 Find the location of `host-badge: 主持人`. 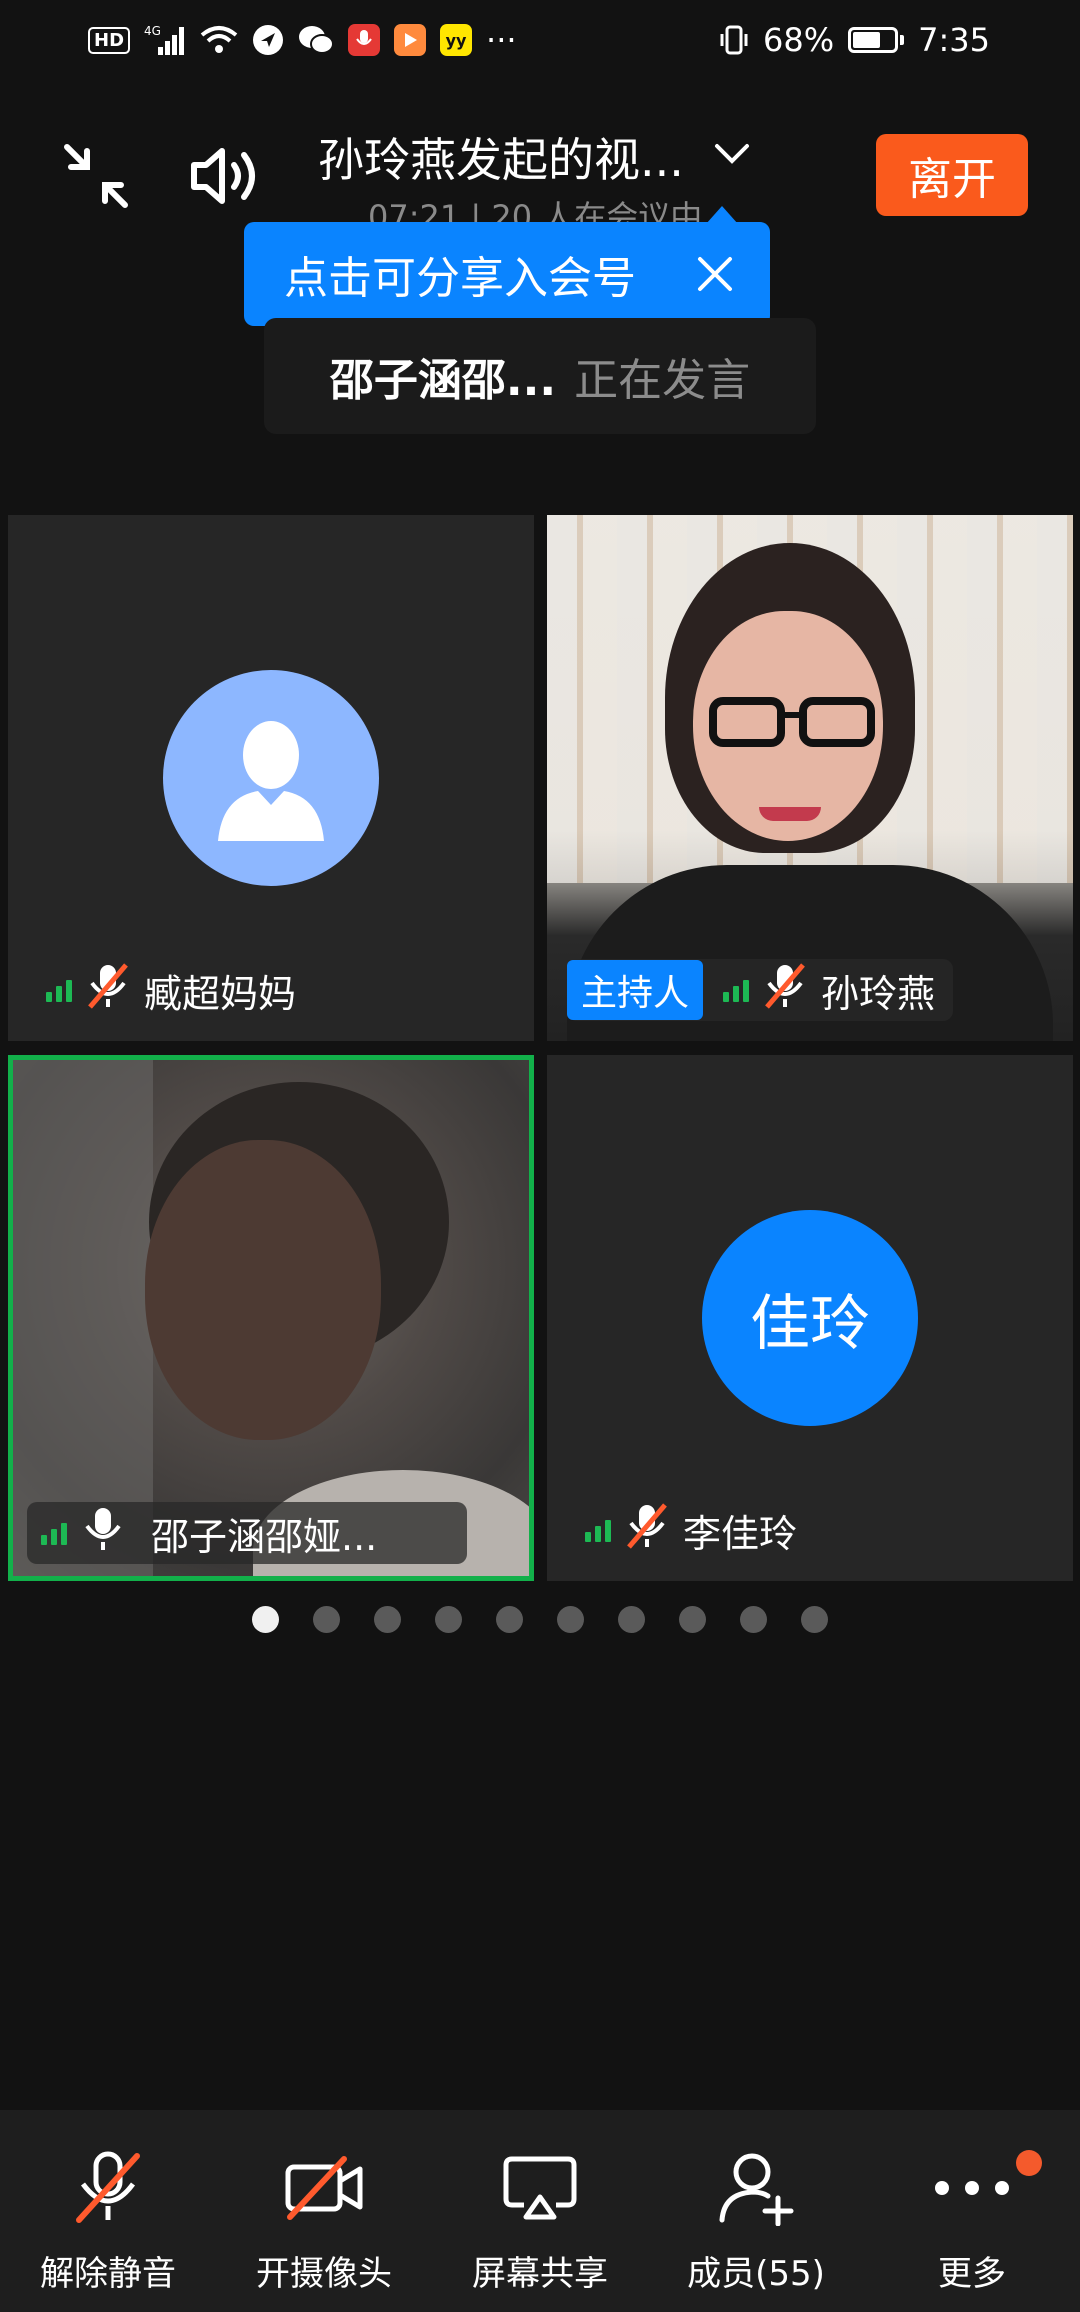

host-badge: 主持人 is located at coordinates (635, 990).